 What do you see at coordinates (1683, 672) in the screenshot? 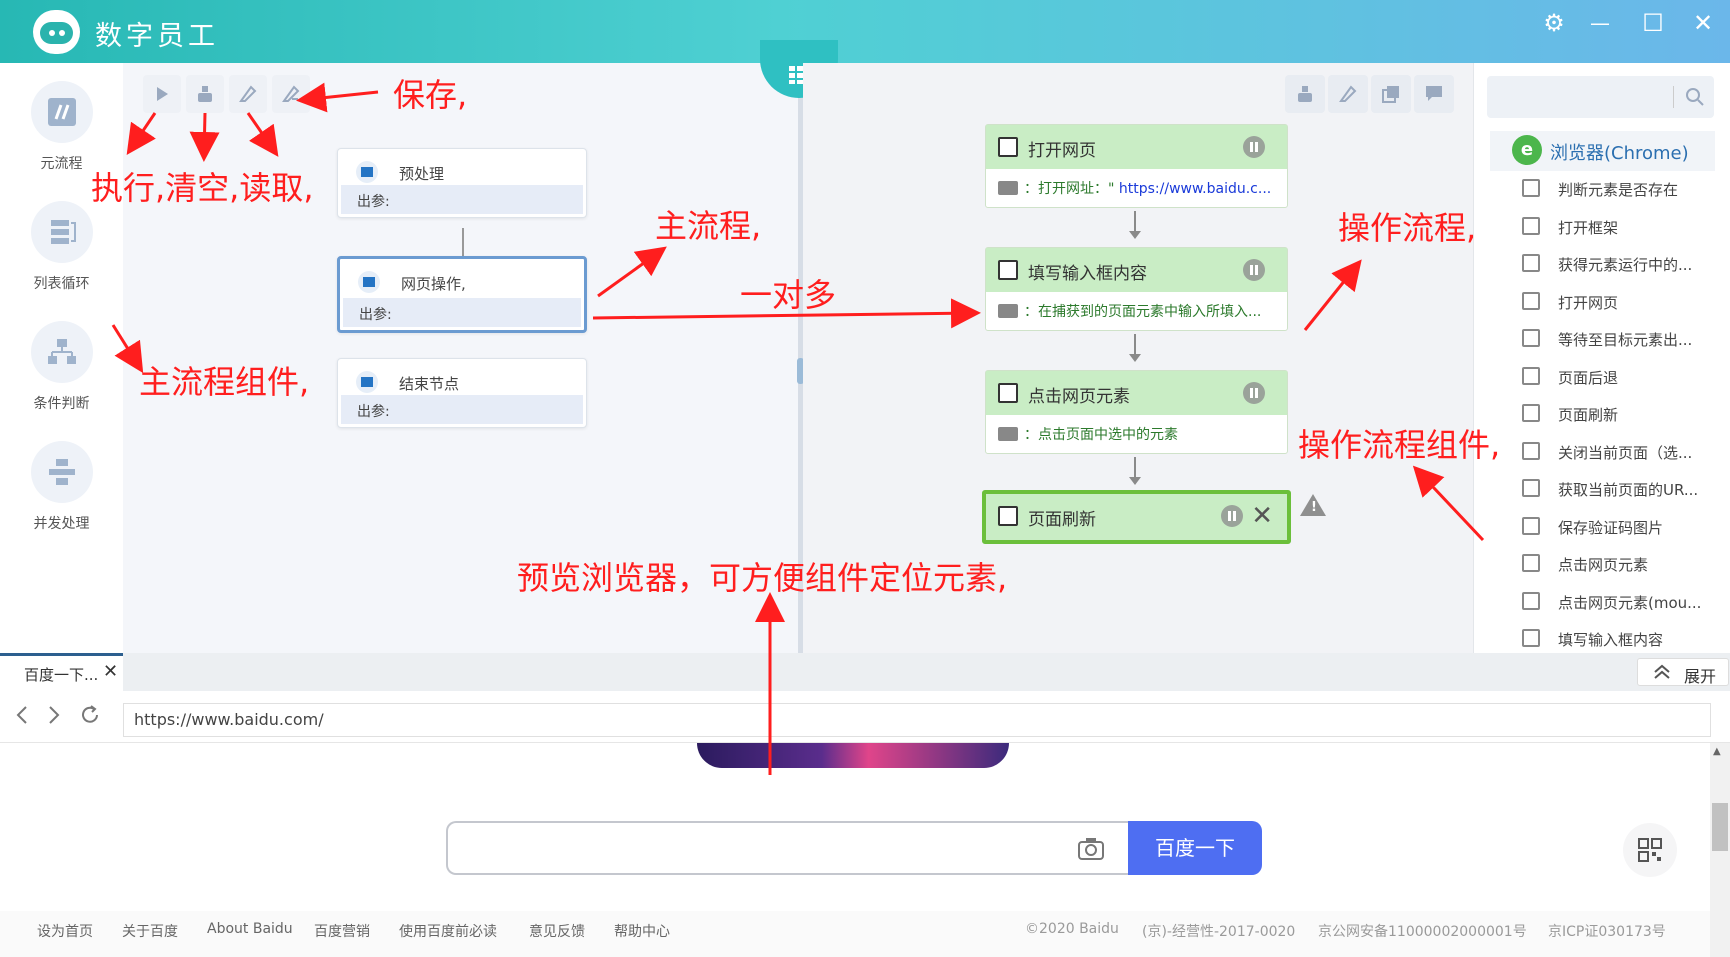
I see `expand-button: 展开` at bounding box center [1683, 672].